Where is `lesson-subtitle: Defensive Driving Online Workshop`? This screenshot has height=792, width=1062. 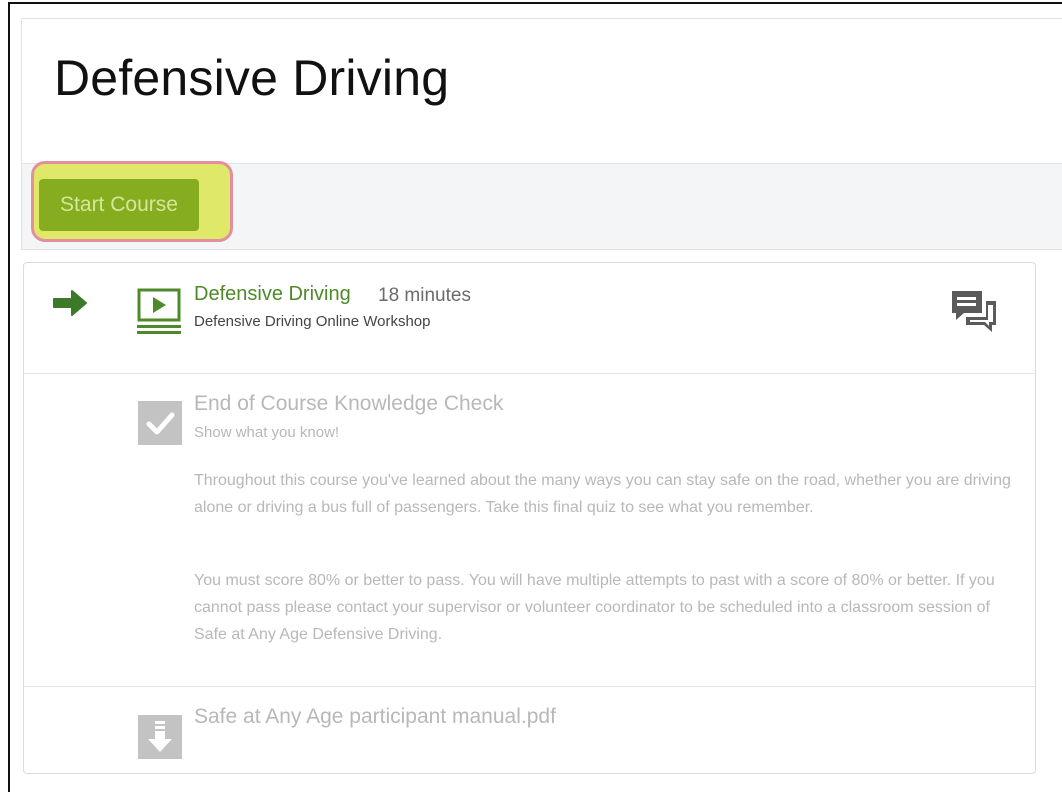 lesson-subtitle: Defensive Driving Online Workshop is located at coordinates (312, 321).